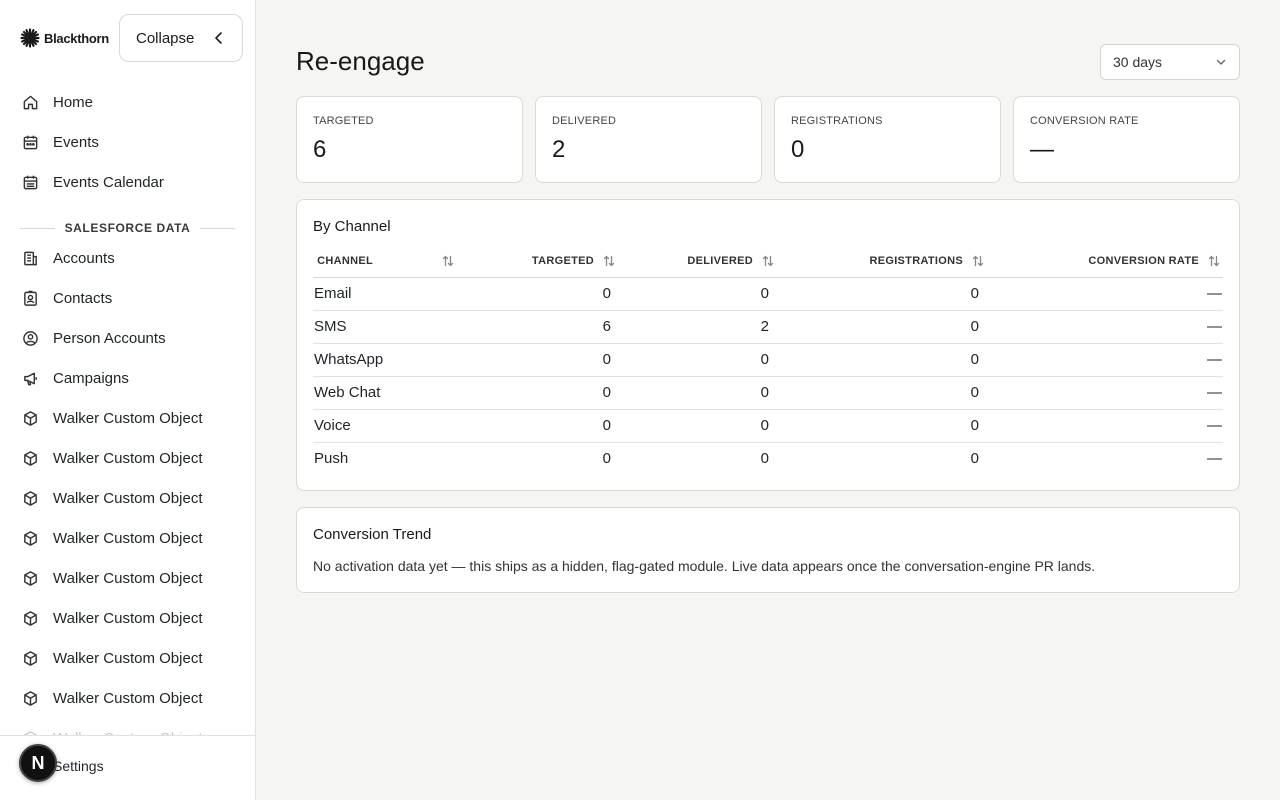 The height and width of the screenshot is (800, 1280). What do you see at coordinates (584, 121) in the screenshot?
I see `stat-label: DELIVERED` at bounding box center [584, 121].